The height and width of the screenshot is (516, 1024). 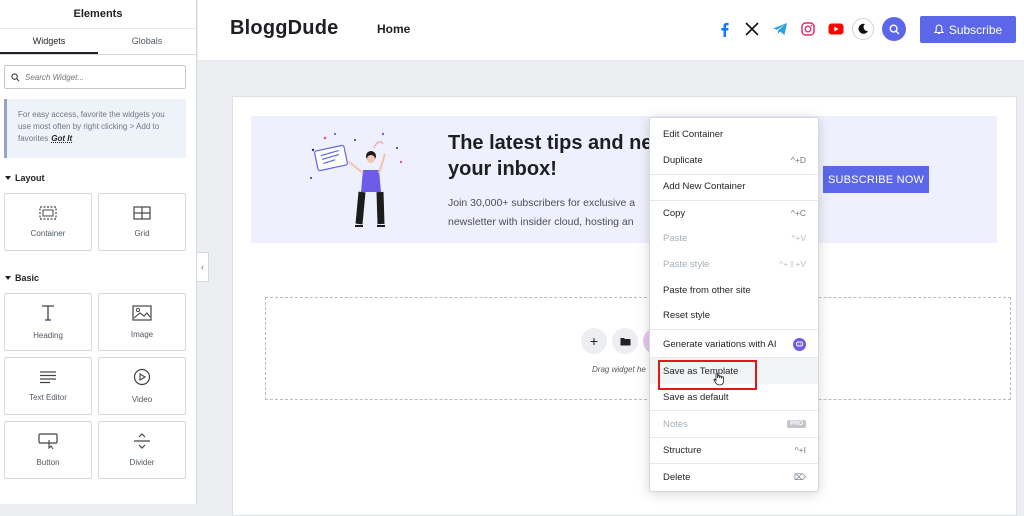 I want to click on widget-label: Video, so click(x=142, y=399).